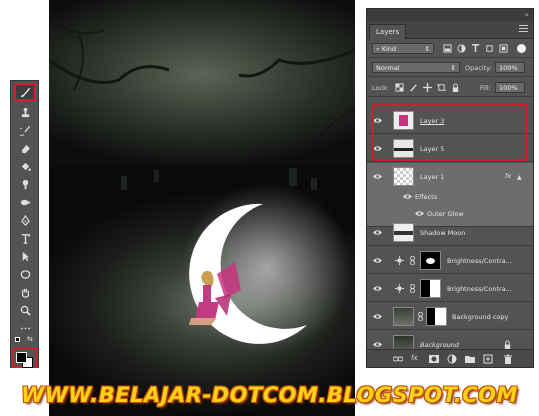 The width and height of the screenshot is (539, 416). I want to click on collapse-panel-icon: », so click(527, 15).